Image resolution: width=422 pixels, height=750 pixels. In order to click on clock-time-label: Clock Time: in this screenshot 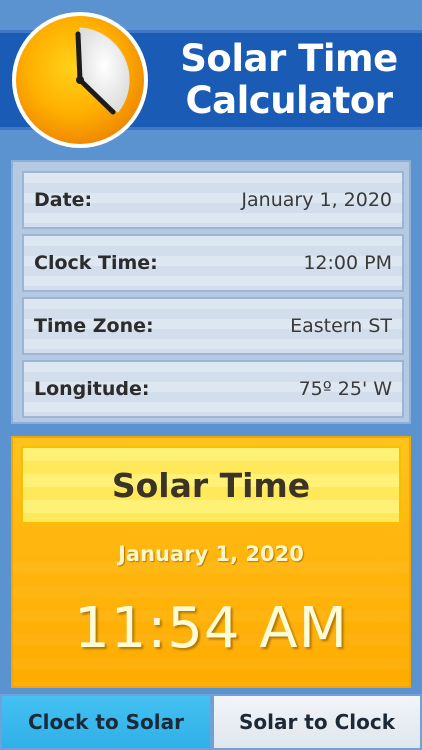, I will do `click(96, 263)`.